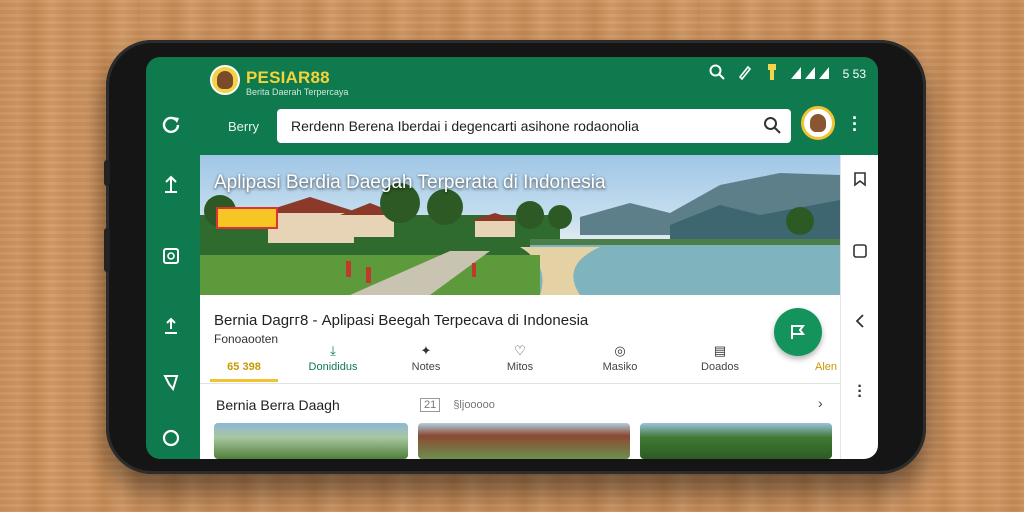 The width and height of the screenshot is (1024, 512). Describe the element at coordinates (333, 350) in the screenshot. I see `download-icon: ⤓` at that location.